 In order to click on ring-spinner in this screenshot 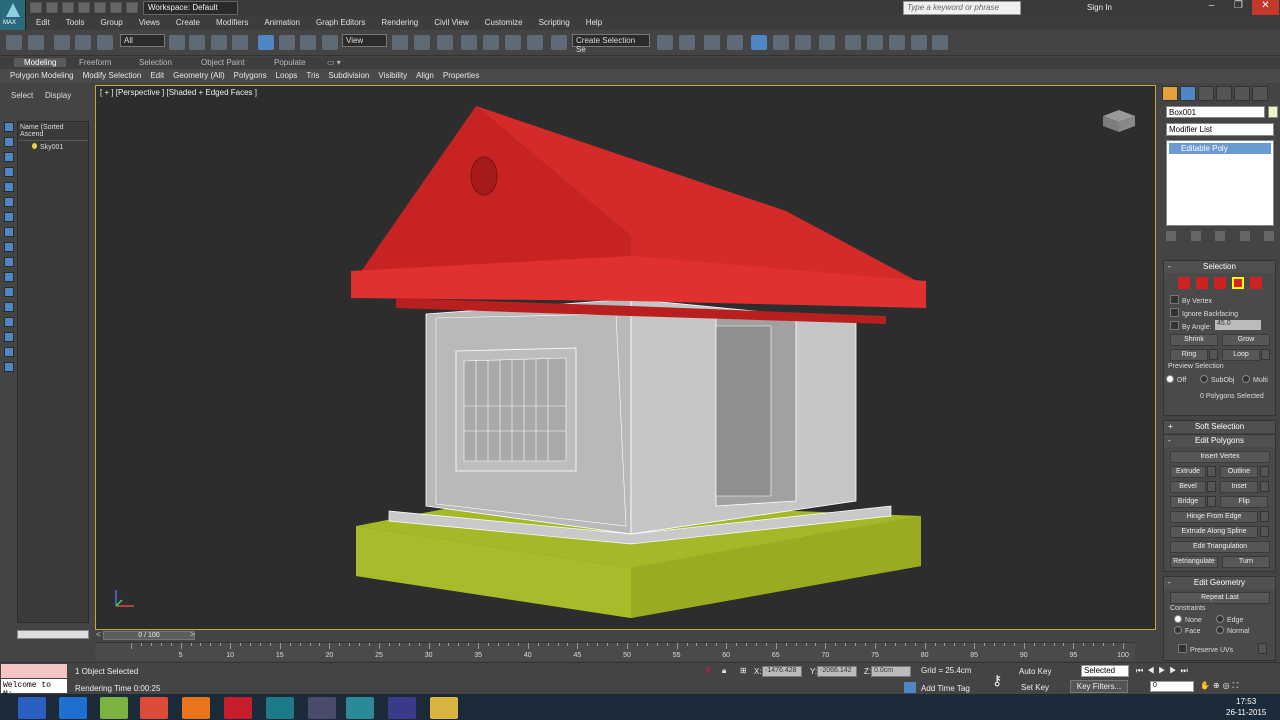, I will do `click(1213, 354)`.